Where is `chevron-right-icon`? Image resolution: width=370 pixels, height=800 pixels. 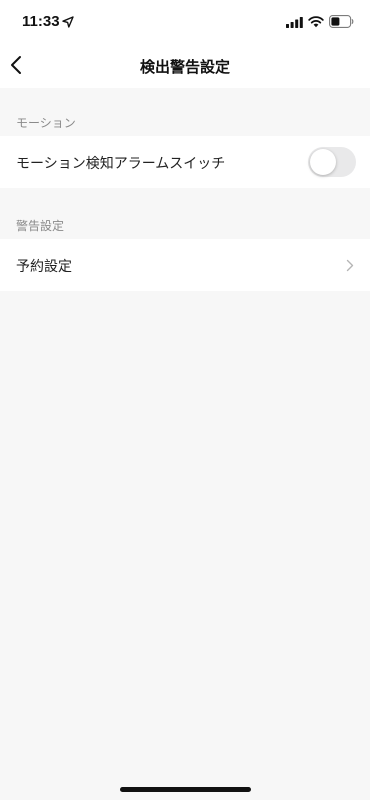
chevron-right-icon is located at coordinates (350, 265).